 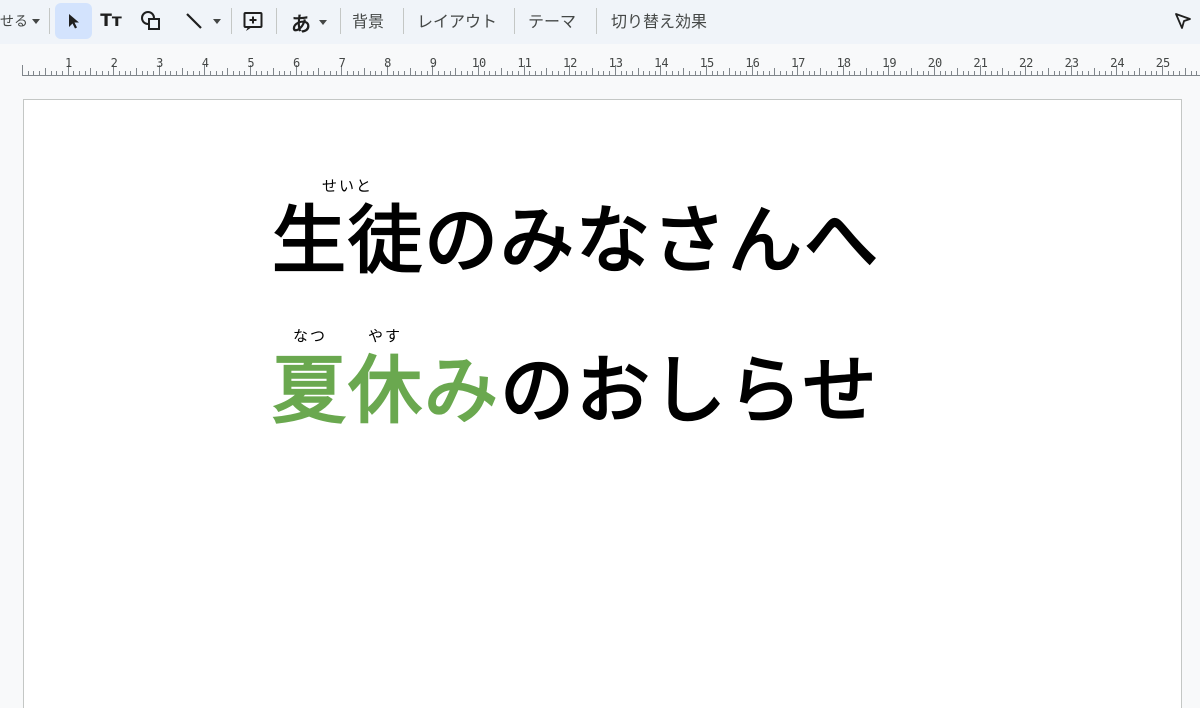 What do you see at coordinates (151, 21) in the screenshot?
I see `shape-button` at bounding box center [151, 21].